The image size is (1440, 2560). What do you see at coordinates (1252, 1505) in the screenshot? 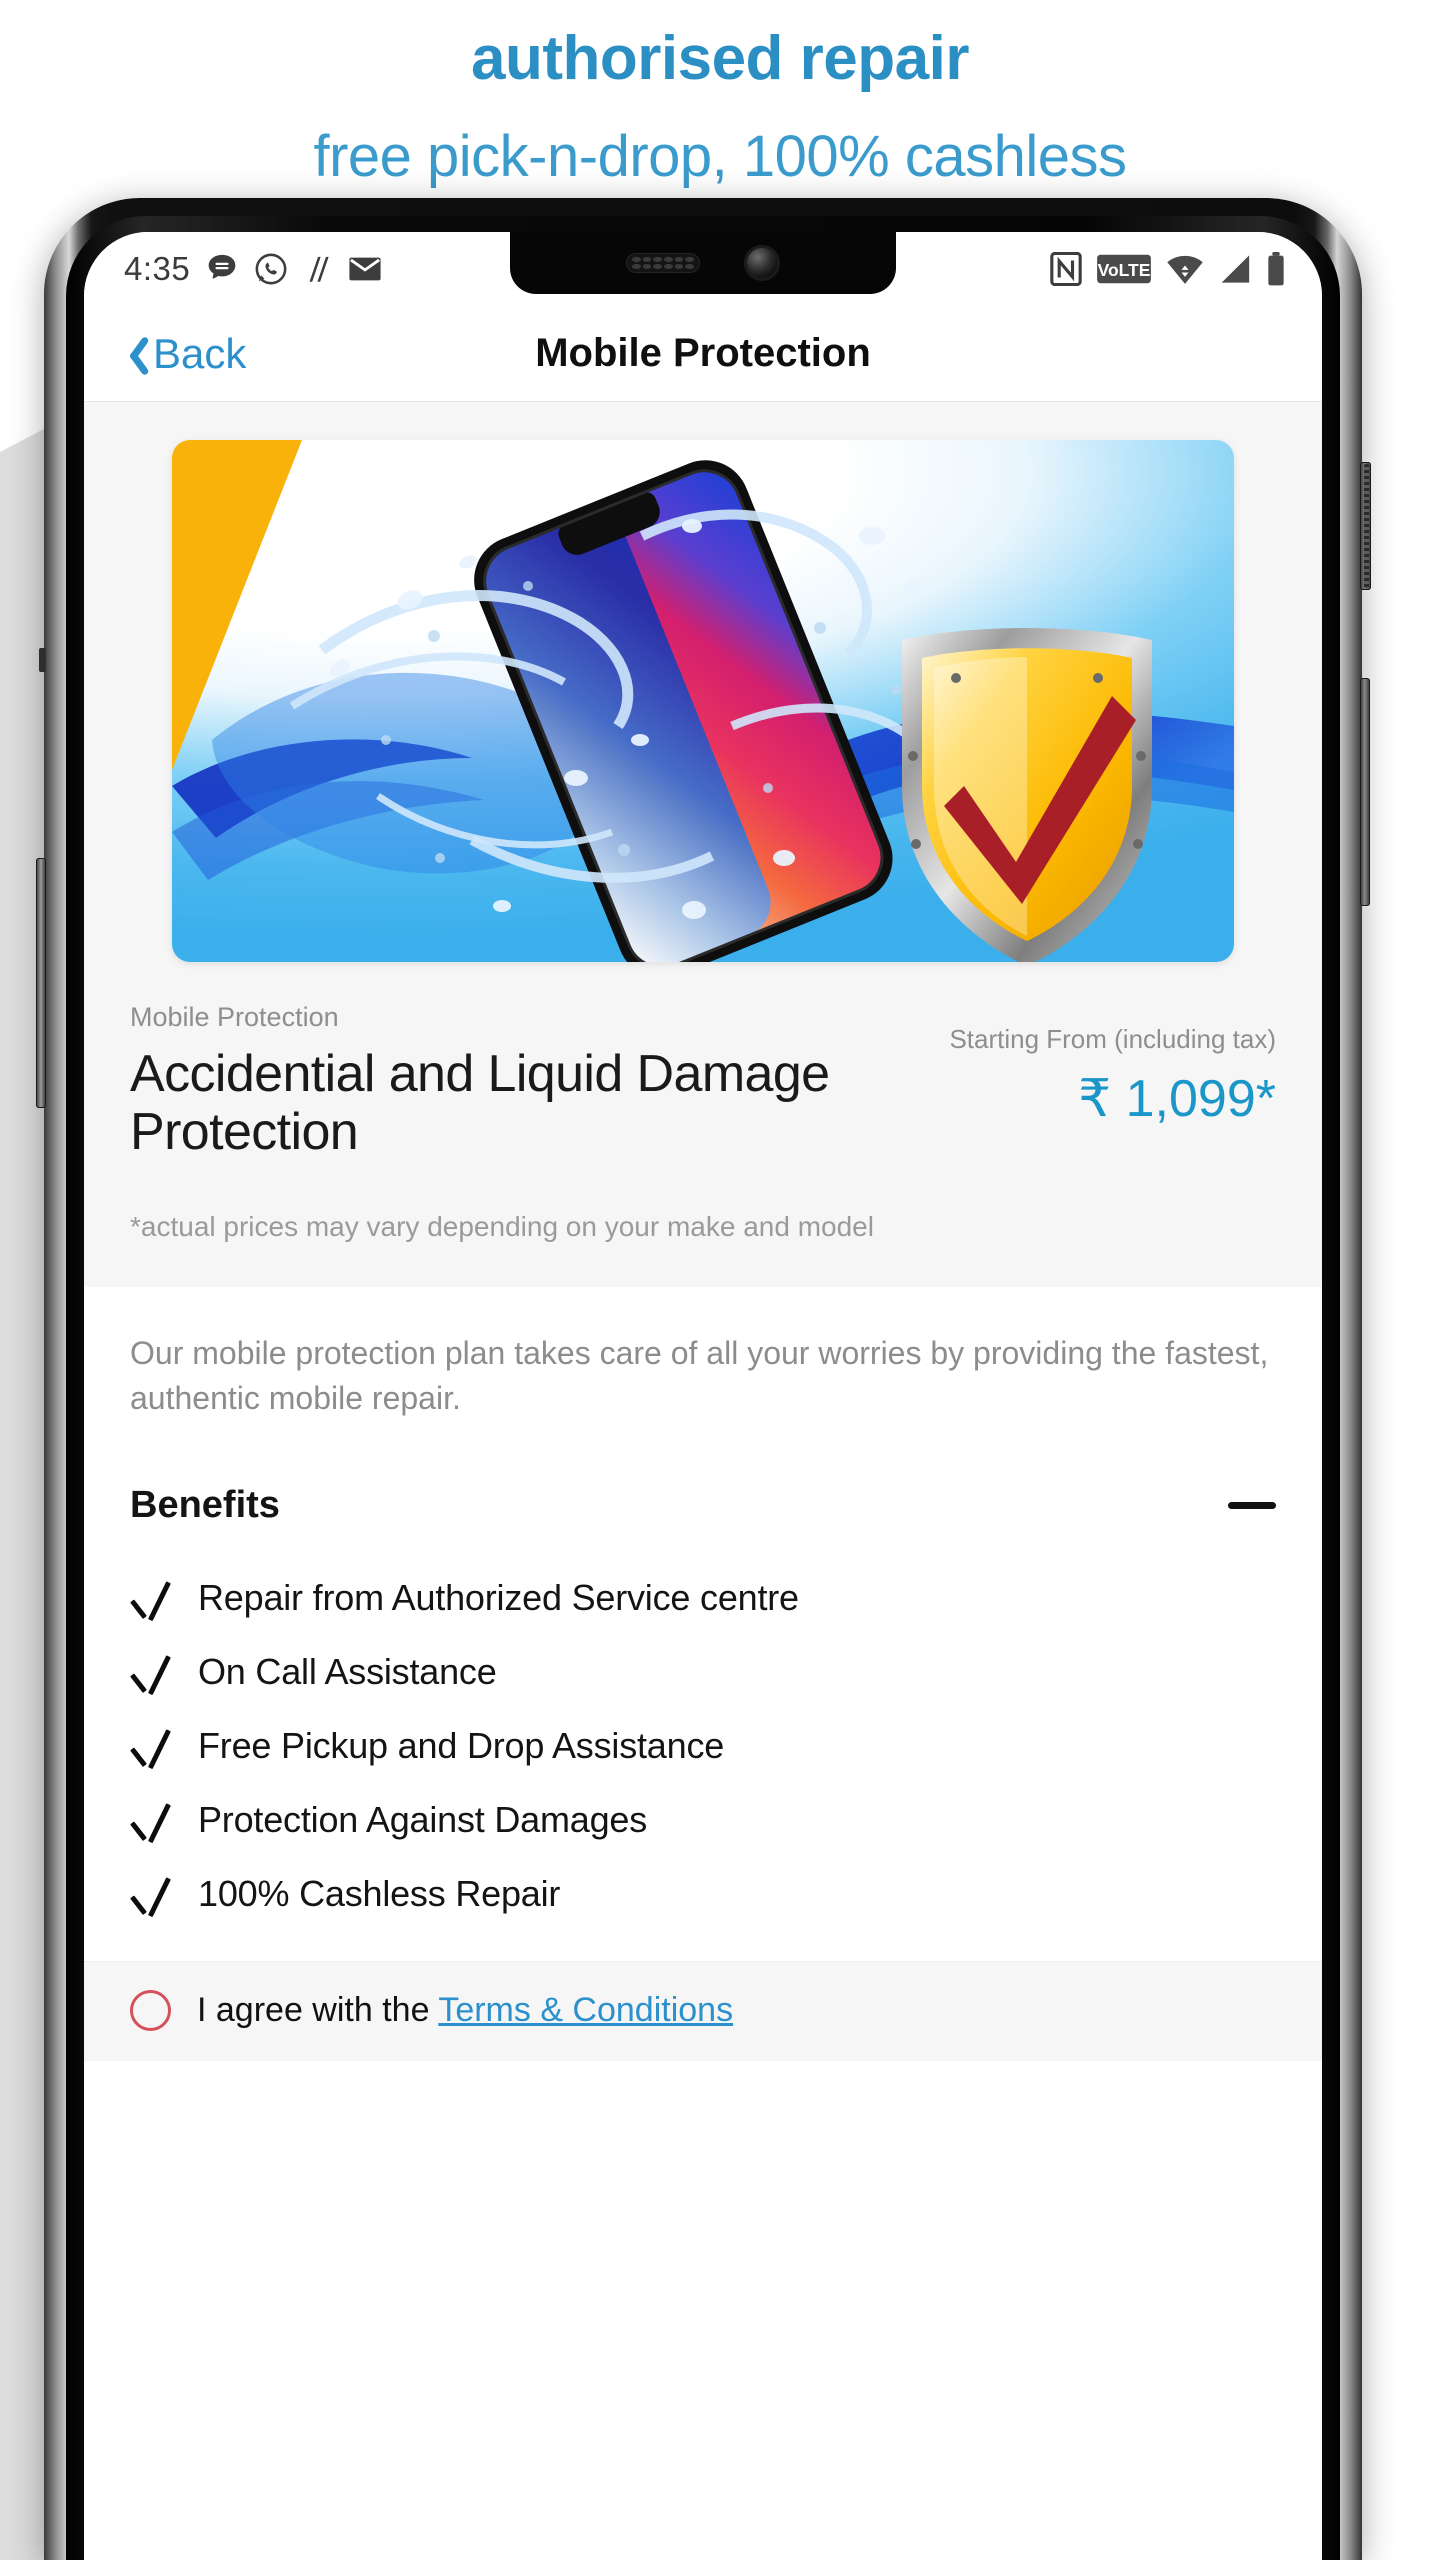
I see `minus-icon` at bounding box center [1252, 1505].